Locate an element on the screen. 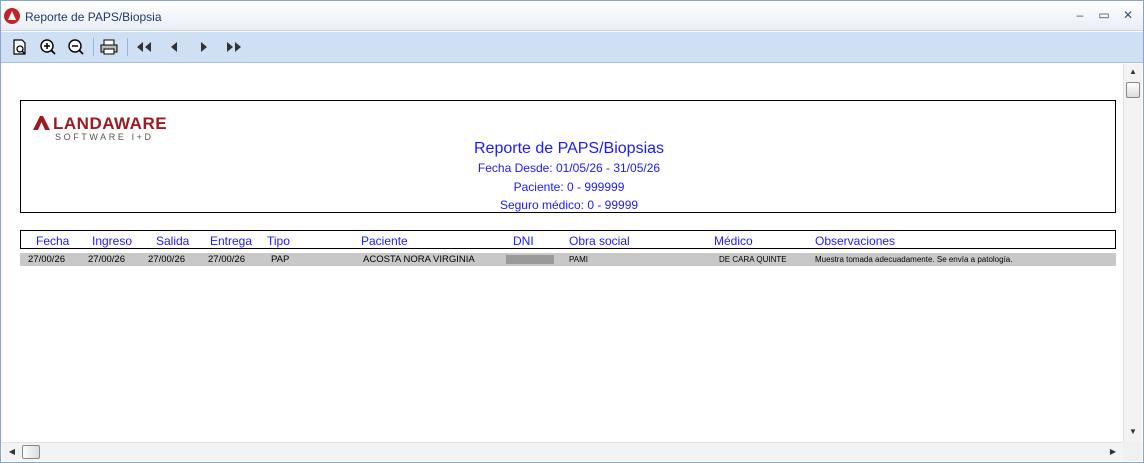 This screenshot has width=1144, height=463. vertical-scroll-thumb is located at coordinates (1133, 90).